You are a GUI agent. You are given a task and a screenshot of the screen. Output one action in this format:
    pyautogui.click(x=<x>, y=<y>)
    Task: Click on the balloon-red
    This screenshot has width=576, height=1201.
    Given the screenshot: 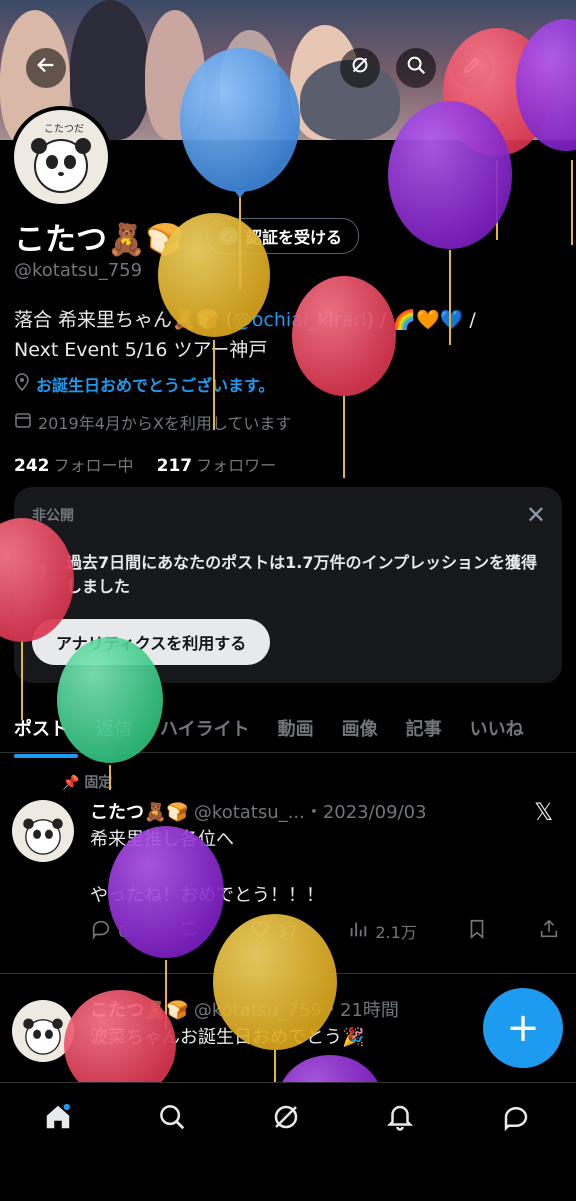 What is the action you would take?
    pyautogui.click(x=344, y=377)
    